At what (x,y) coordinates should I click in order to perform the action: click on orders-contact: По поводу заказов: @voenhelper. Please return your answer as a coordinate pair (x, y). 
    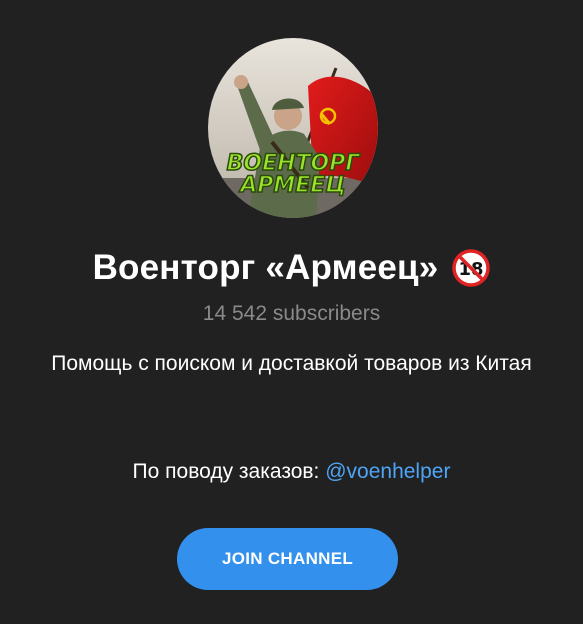
    Looking at the image, I should click on (291, 472).